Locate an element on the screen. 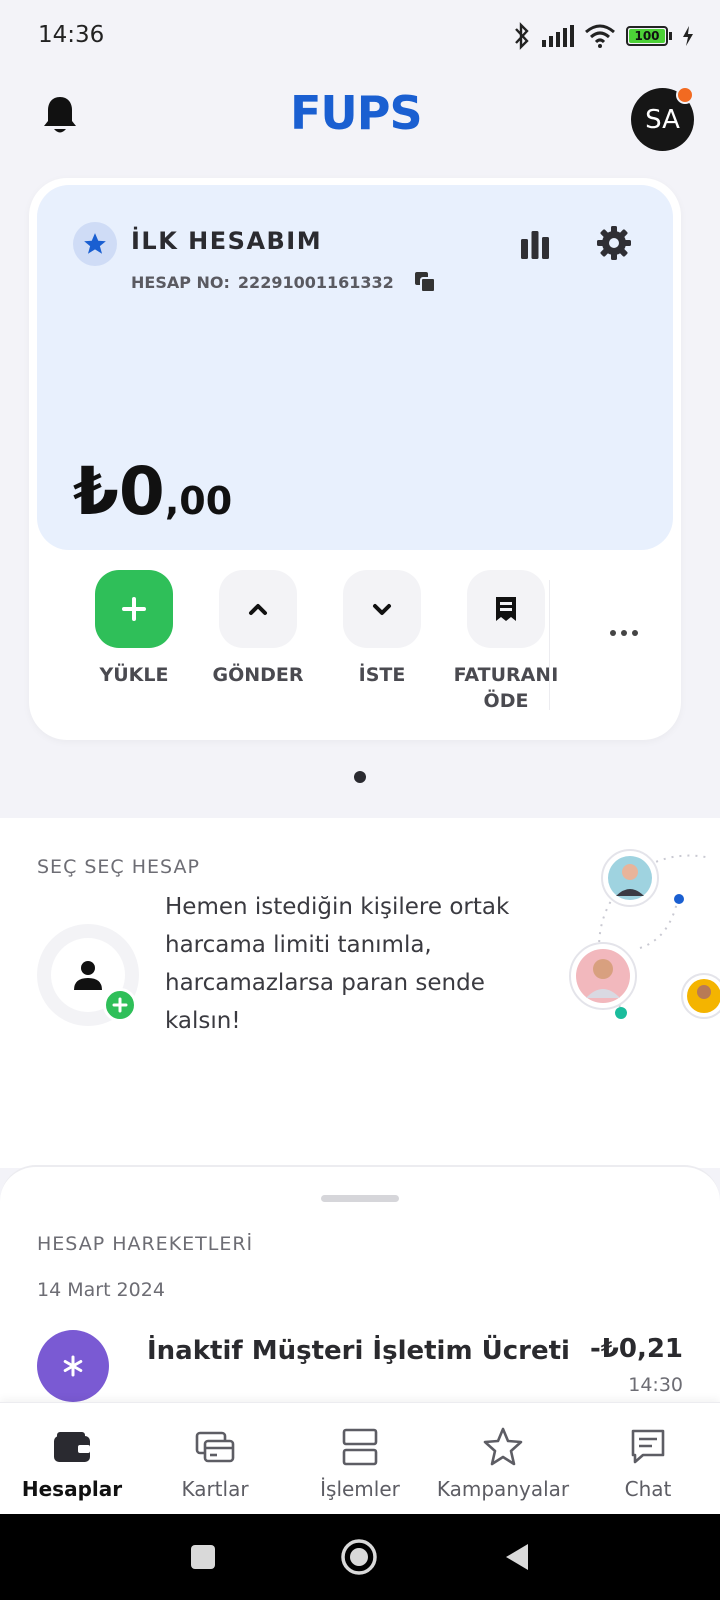 The width and height of the screenshot is (720, 1600). app-header: FUPS SA is located at coordinates (360, 120).